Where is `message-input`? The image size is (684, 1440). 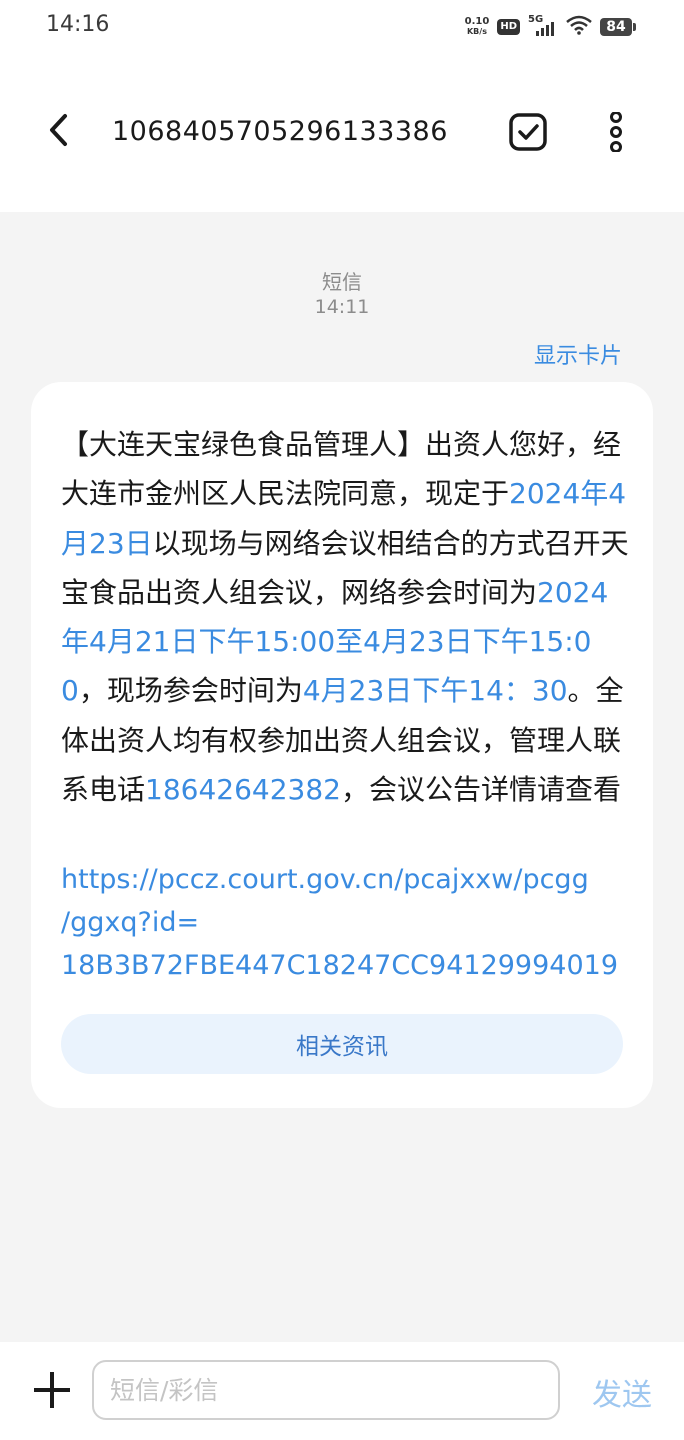
message-input is located at coordinates (326, 1390).